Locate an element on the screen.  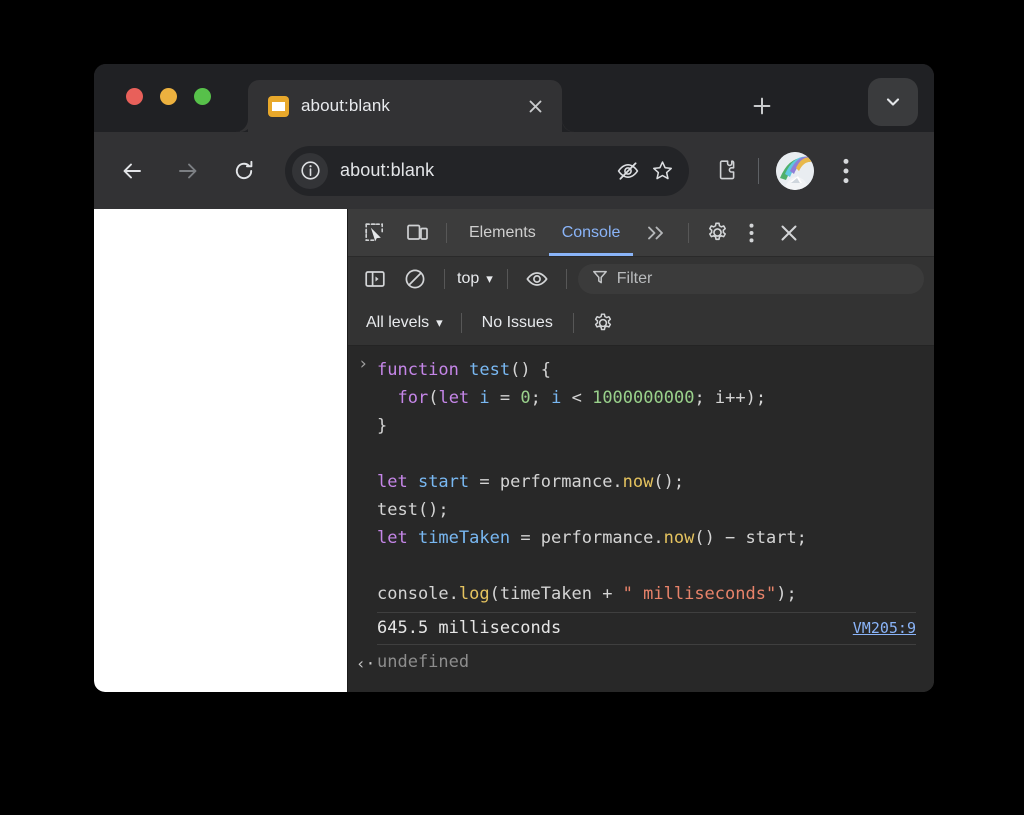
devtools-close-icon is located at coordinates (789, 233).